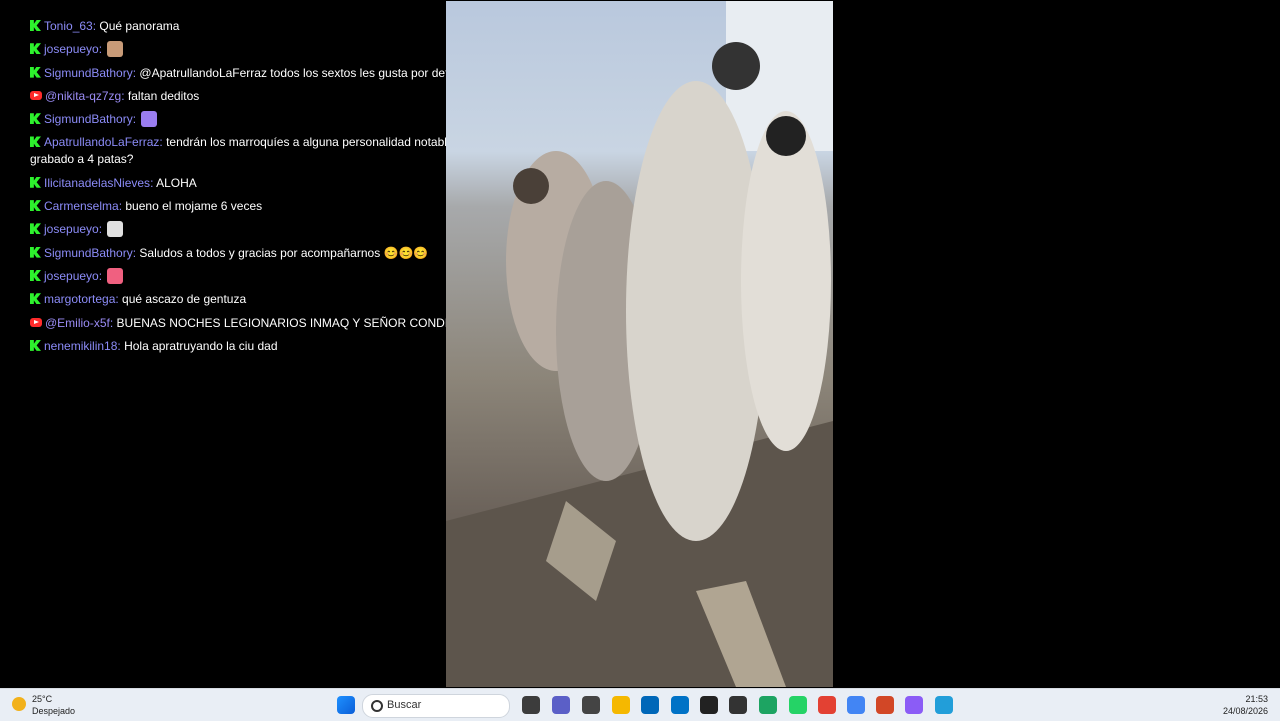 This screenshot has height=721, width=1280. What do you see at coordinates (640, 704) in the screenshot?
I see `taskbar: 25°C Despejado Buscar 21:53 24/08/2026` at bounding box center [640, 704].